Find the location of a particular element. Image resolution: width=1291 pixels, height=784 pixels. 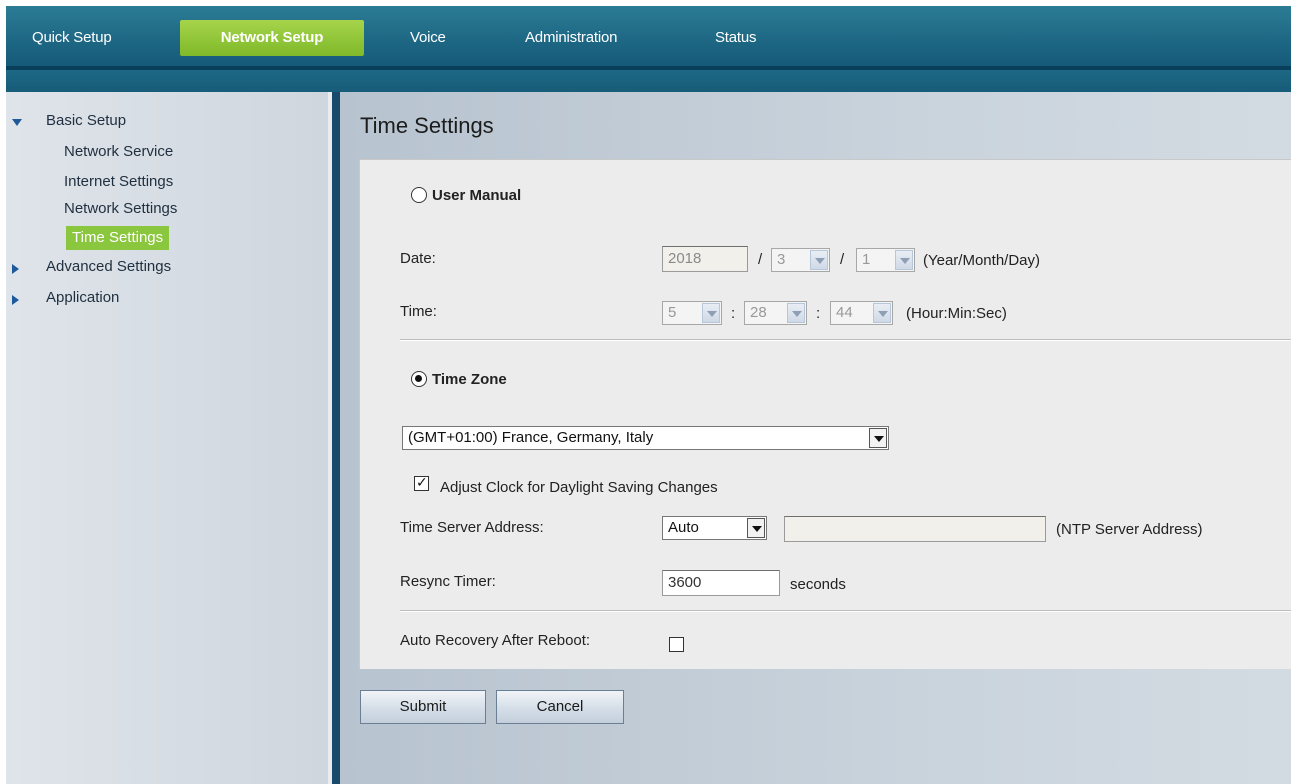

second-value: 44 is located at coordinates (844, 312).